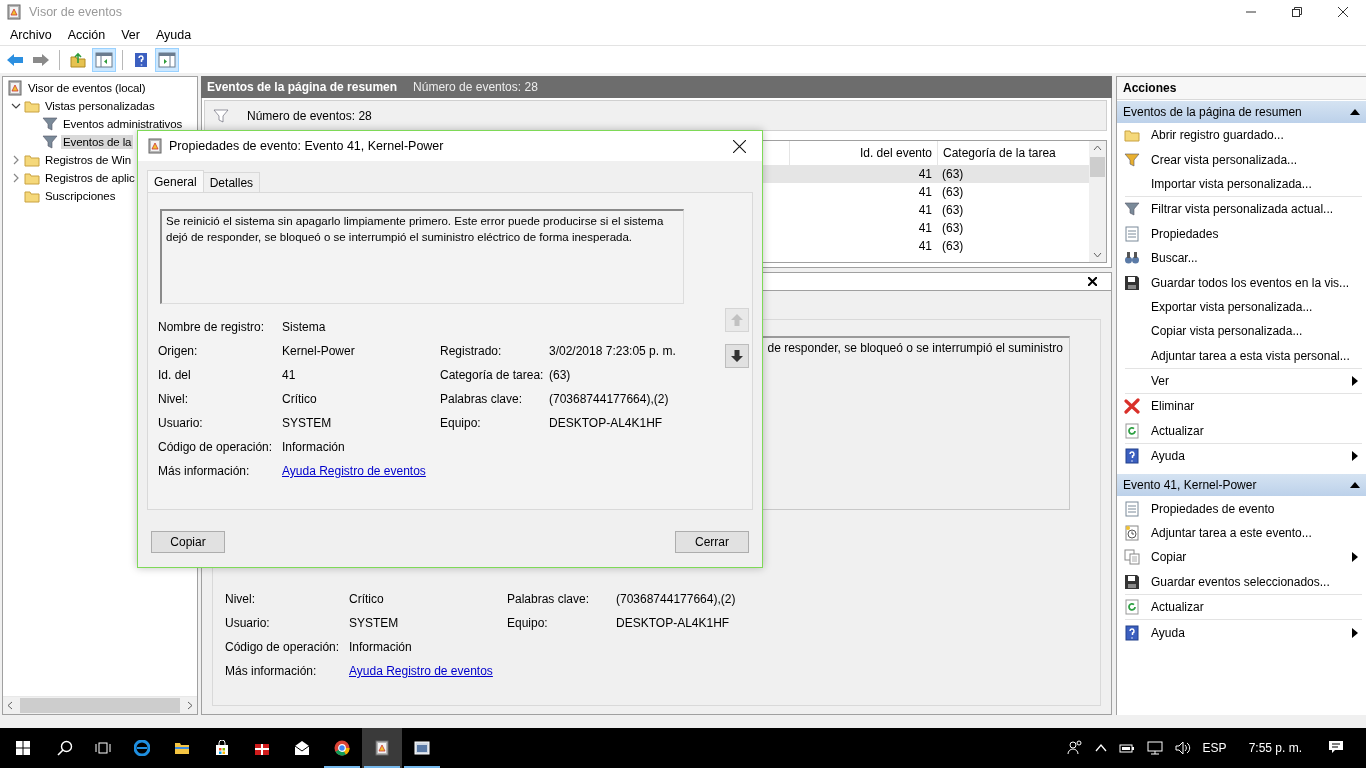  What do you see at coordinates (1241, 485) in the screenshot?
I see `section-header: Evento 41, Kernel-Power` at bounding box center [1241, 485].